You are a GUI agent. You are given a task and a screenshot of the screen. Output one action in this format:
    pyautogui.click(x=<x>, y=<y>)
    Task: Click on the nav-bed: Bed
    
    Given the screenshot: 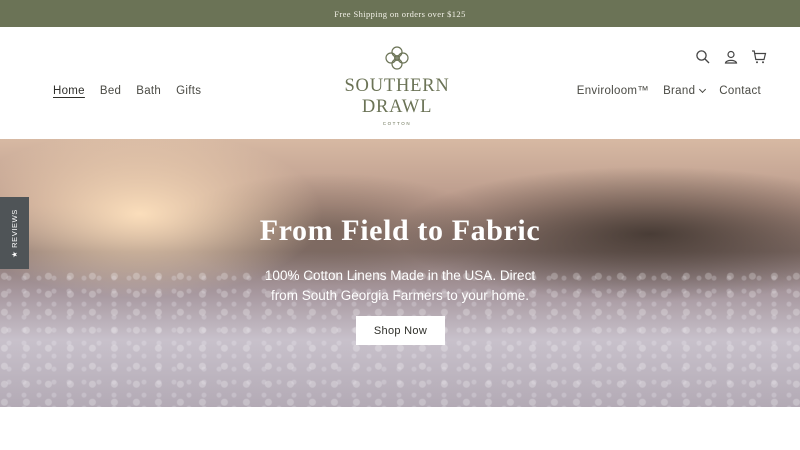 What is the action you would take?
    pyautogui.click(x=110, y=91)
    